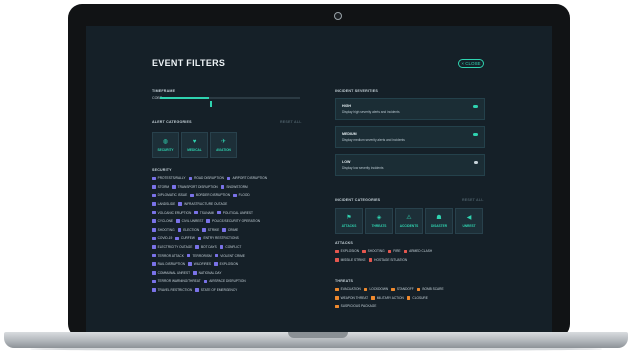  Describe the element at coordinates (160, 187) in the screenshot. I see `security-tag: STORM` at that location.